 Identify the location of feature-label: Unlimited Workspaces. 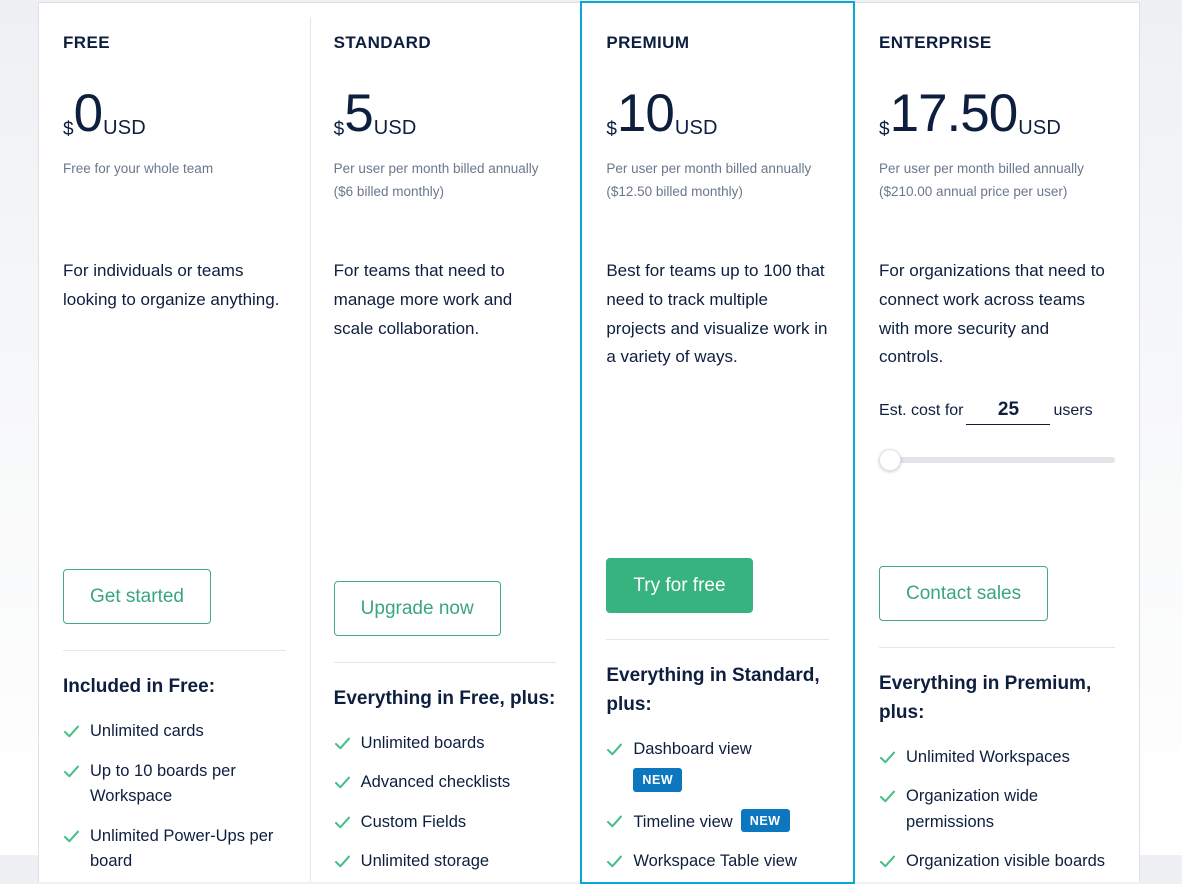
(1010, 758).